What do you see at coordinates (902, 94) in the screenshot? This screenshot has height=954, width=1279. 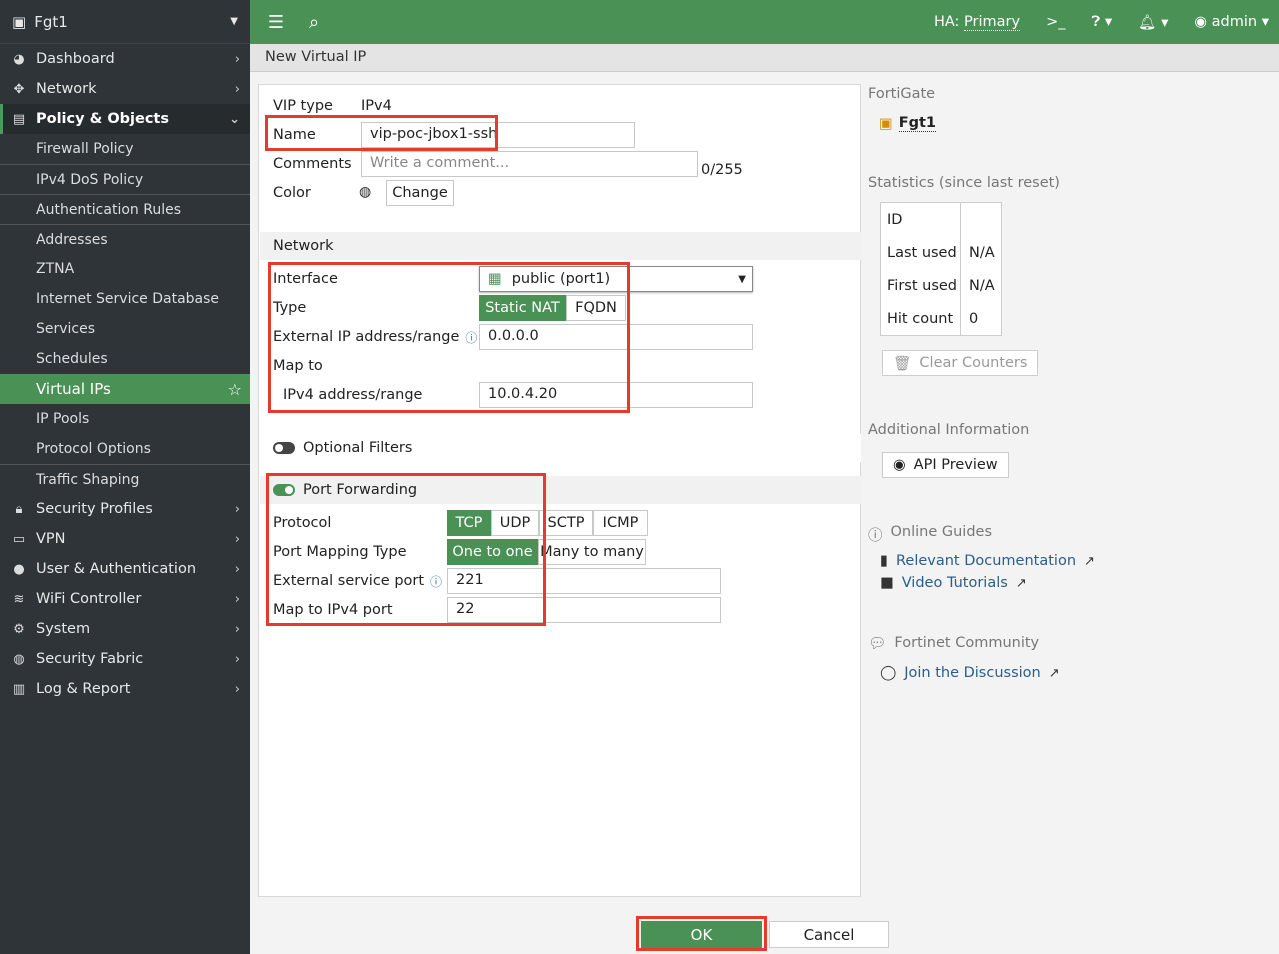 I see `fortigate-title: FortiGate` at bounding box center [902, 94].